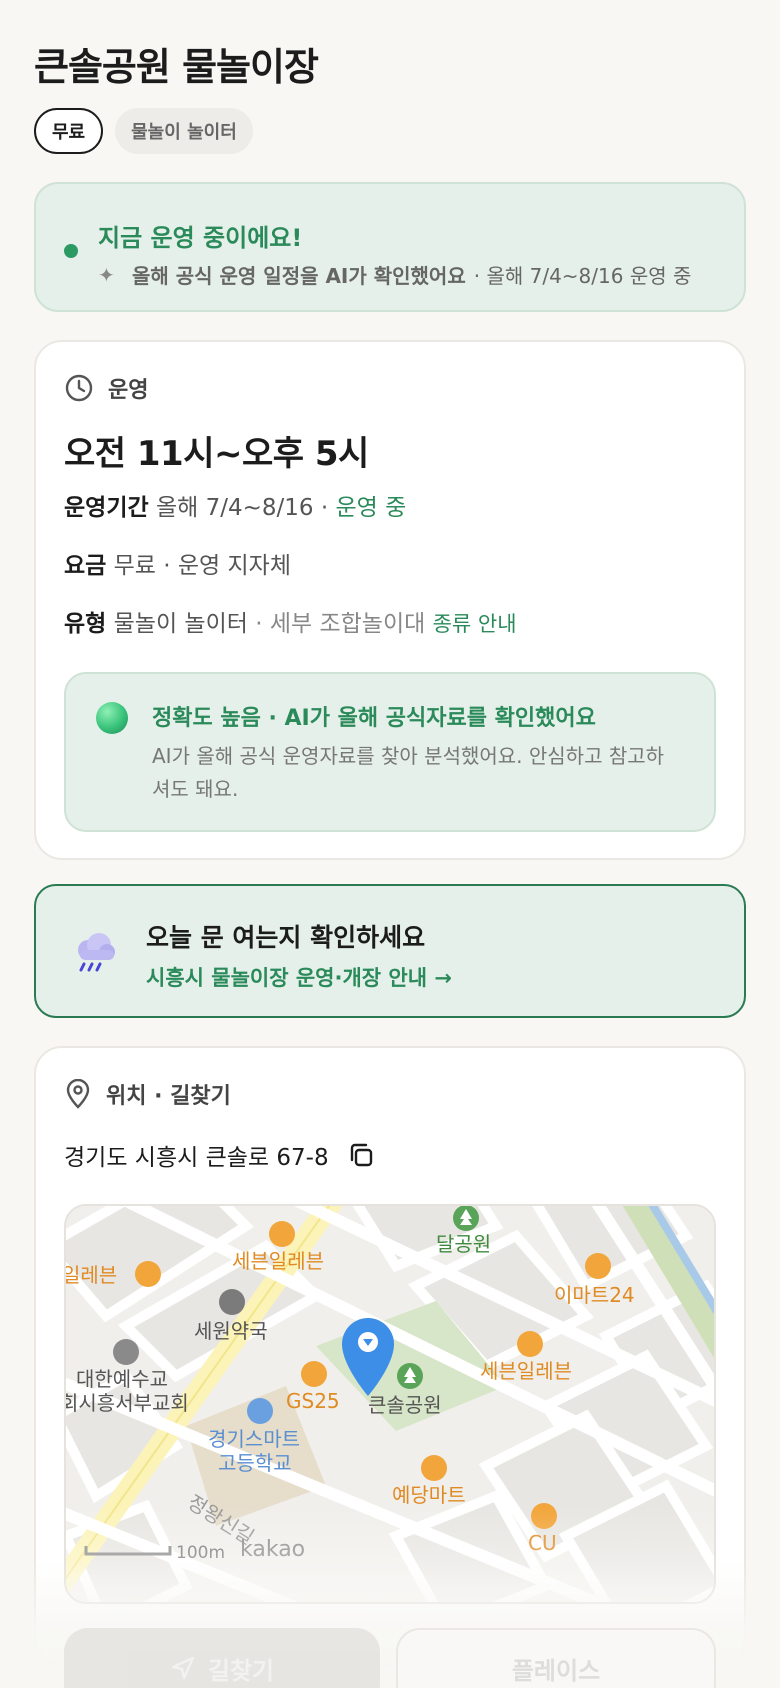 Image resolution: width=780 pixels, height=1688 pixels. What do you see at coordinates (299, 977) in the screenshot?
I see `operation-guide-link: 시흥시 물놀이장 운영·개장 안내 →` at bounding box center [299, 977].